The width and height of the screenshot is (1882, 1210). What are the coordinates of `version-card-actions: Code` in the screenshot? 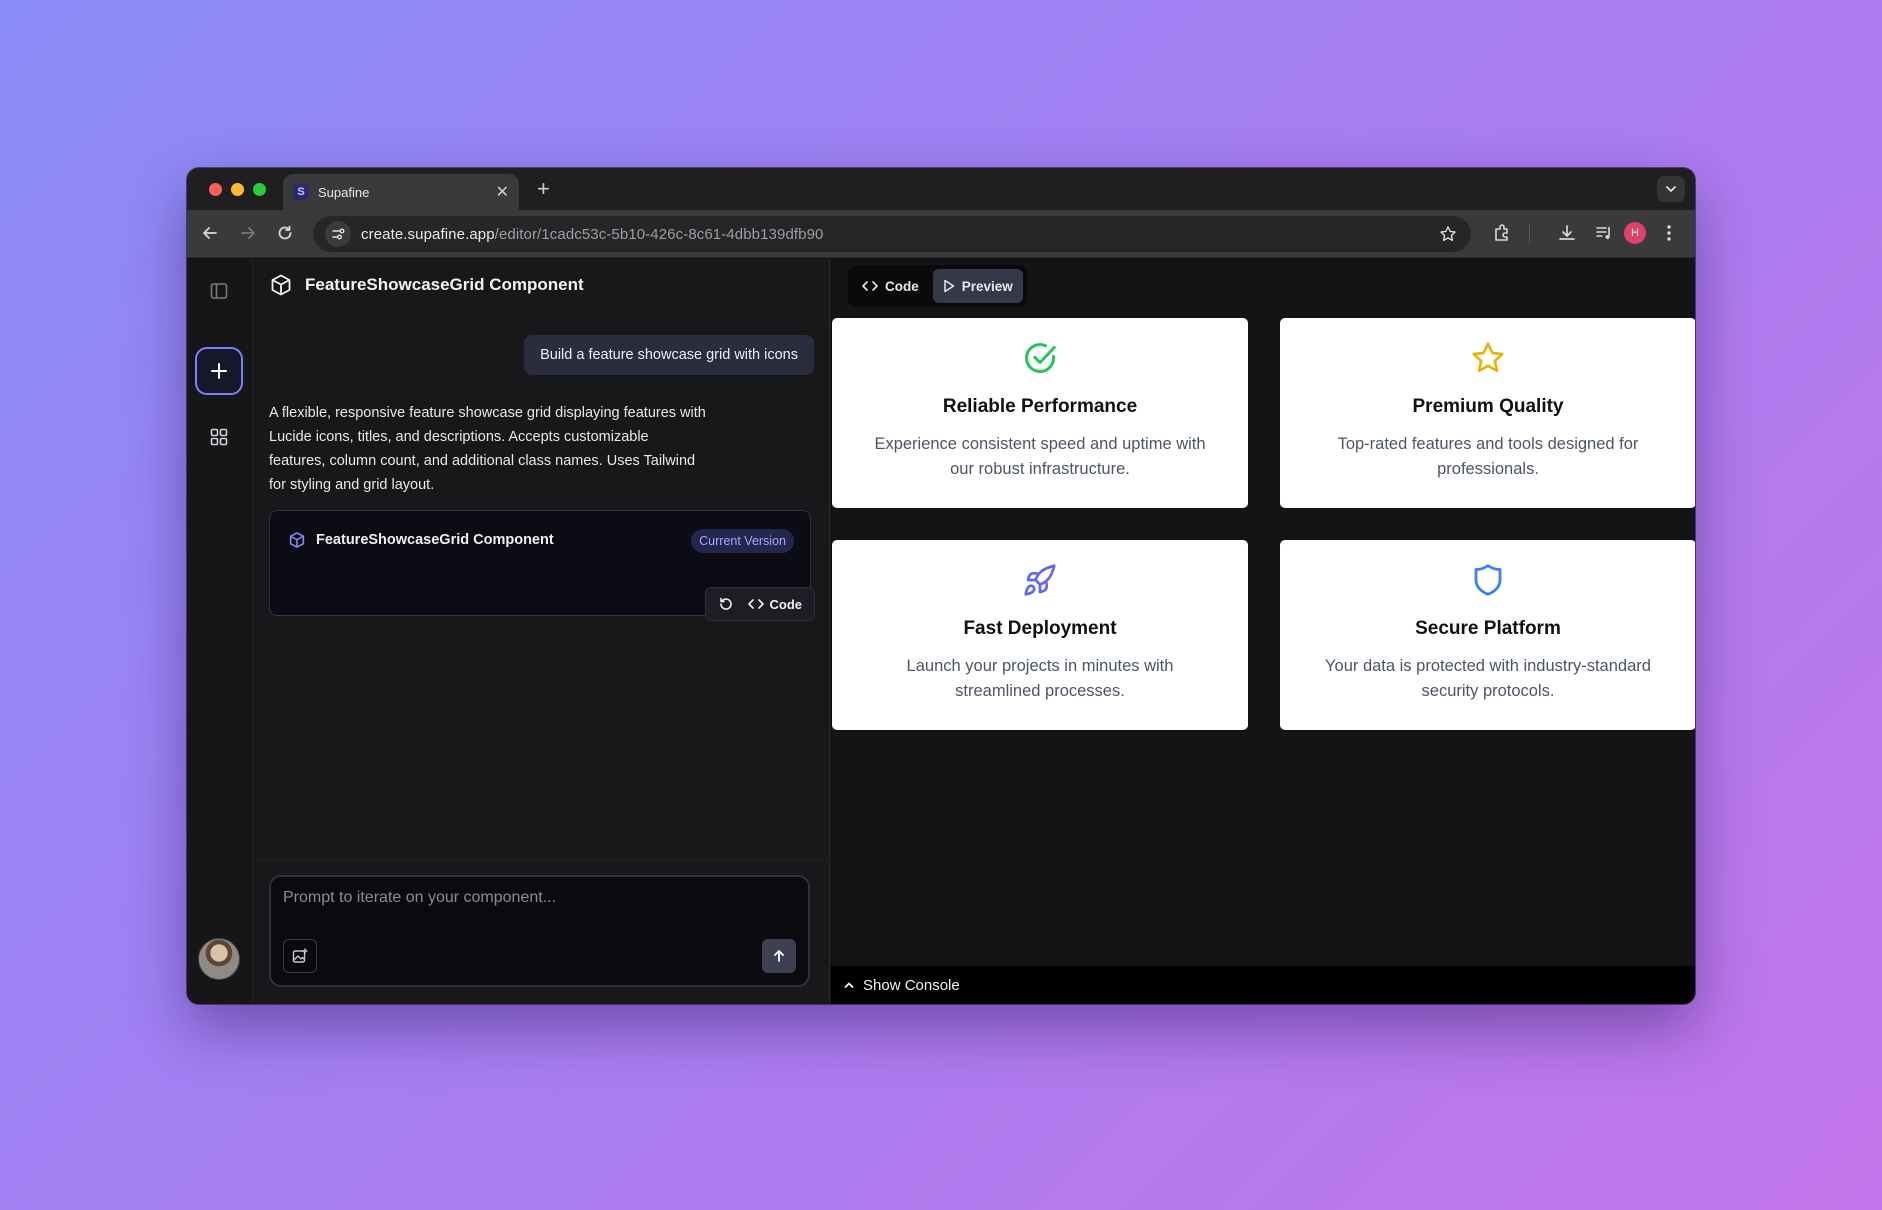 It's located at (759, 604).